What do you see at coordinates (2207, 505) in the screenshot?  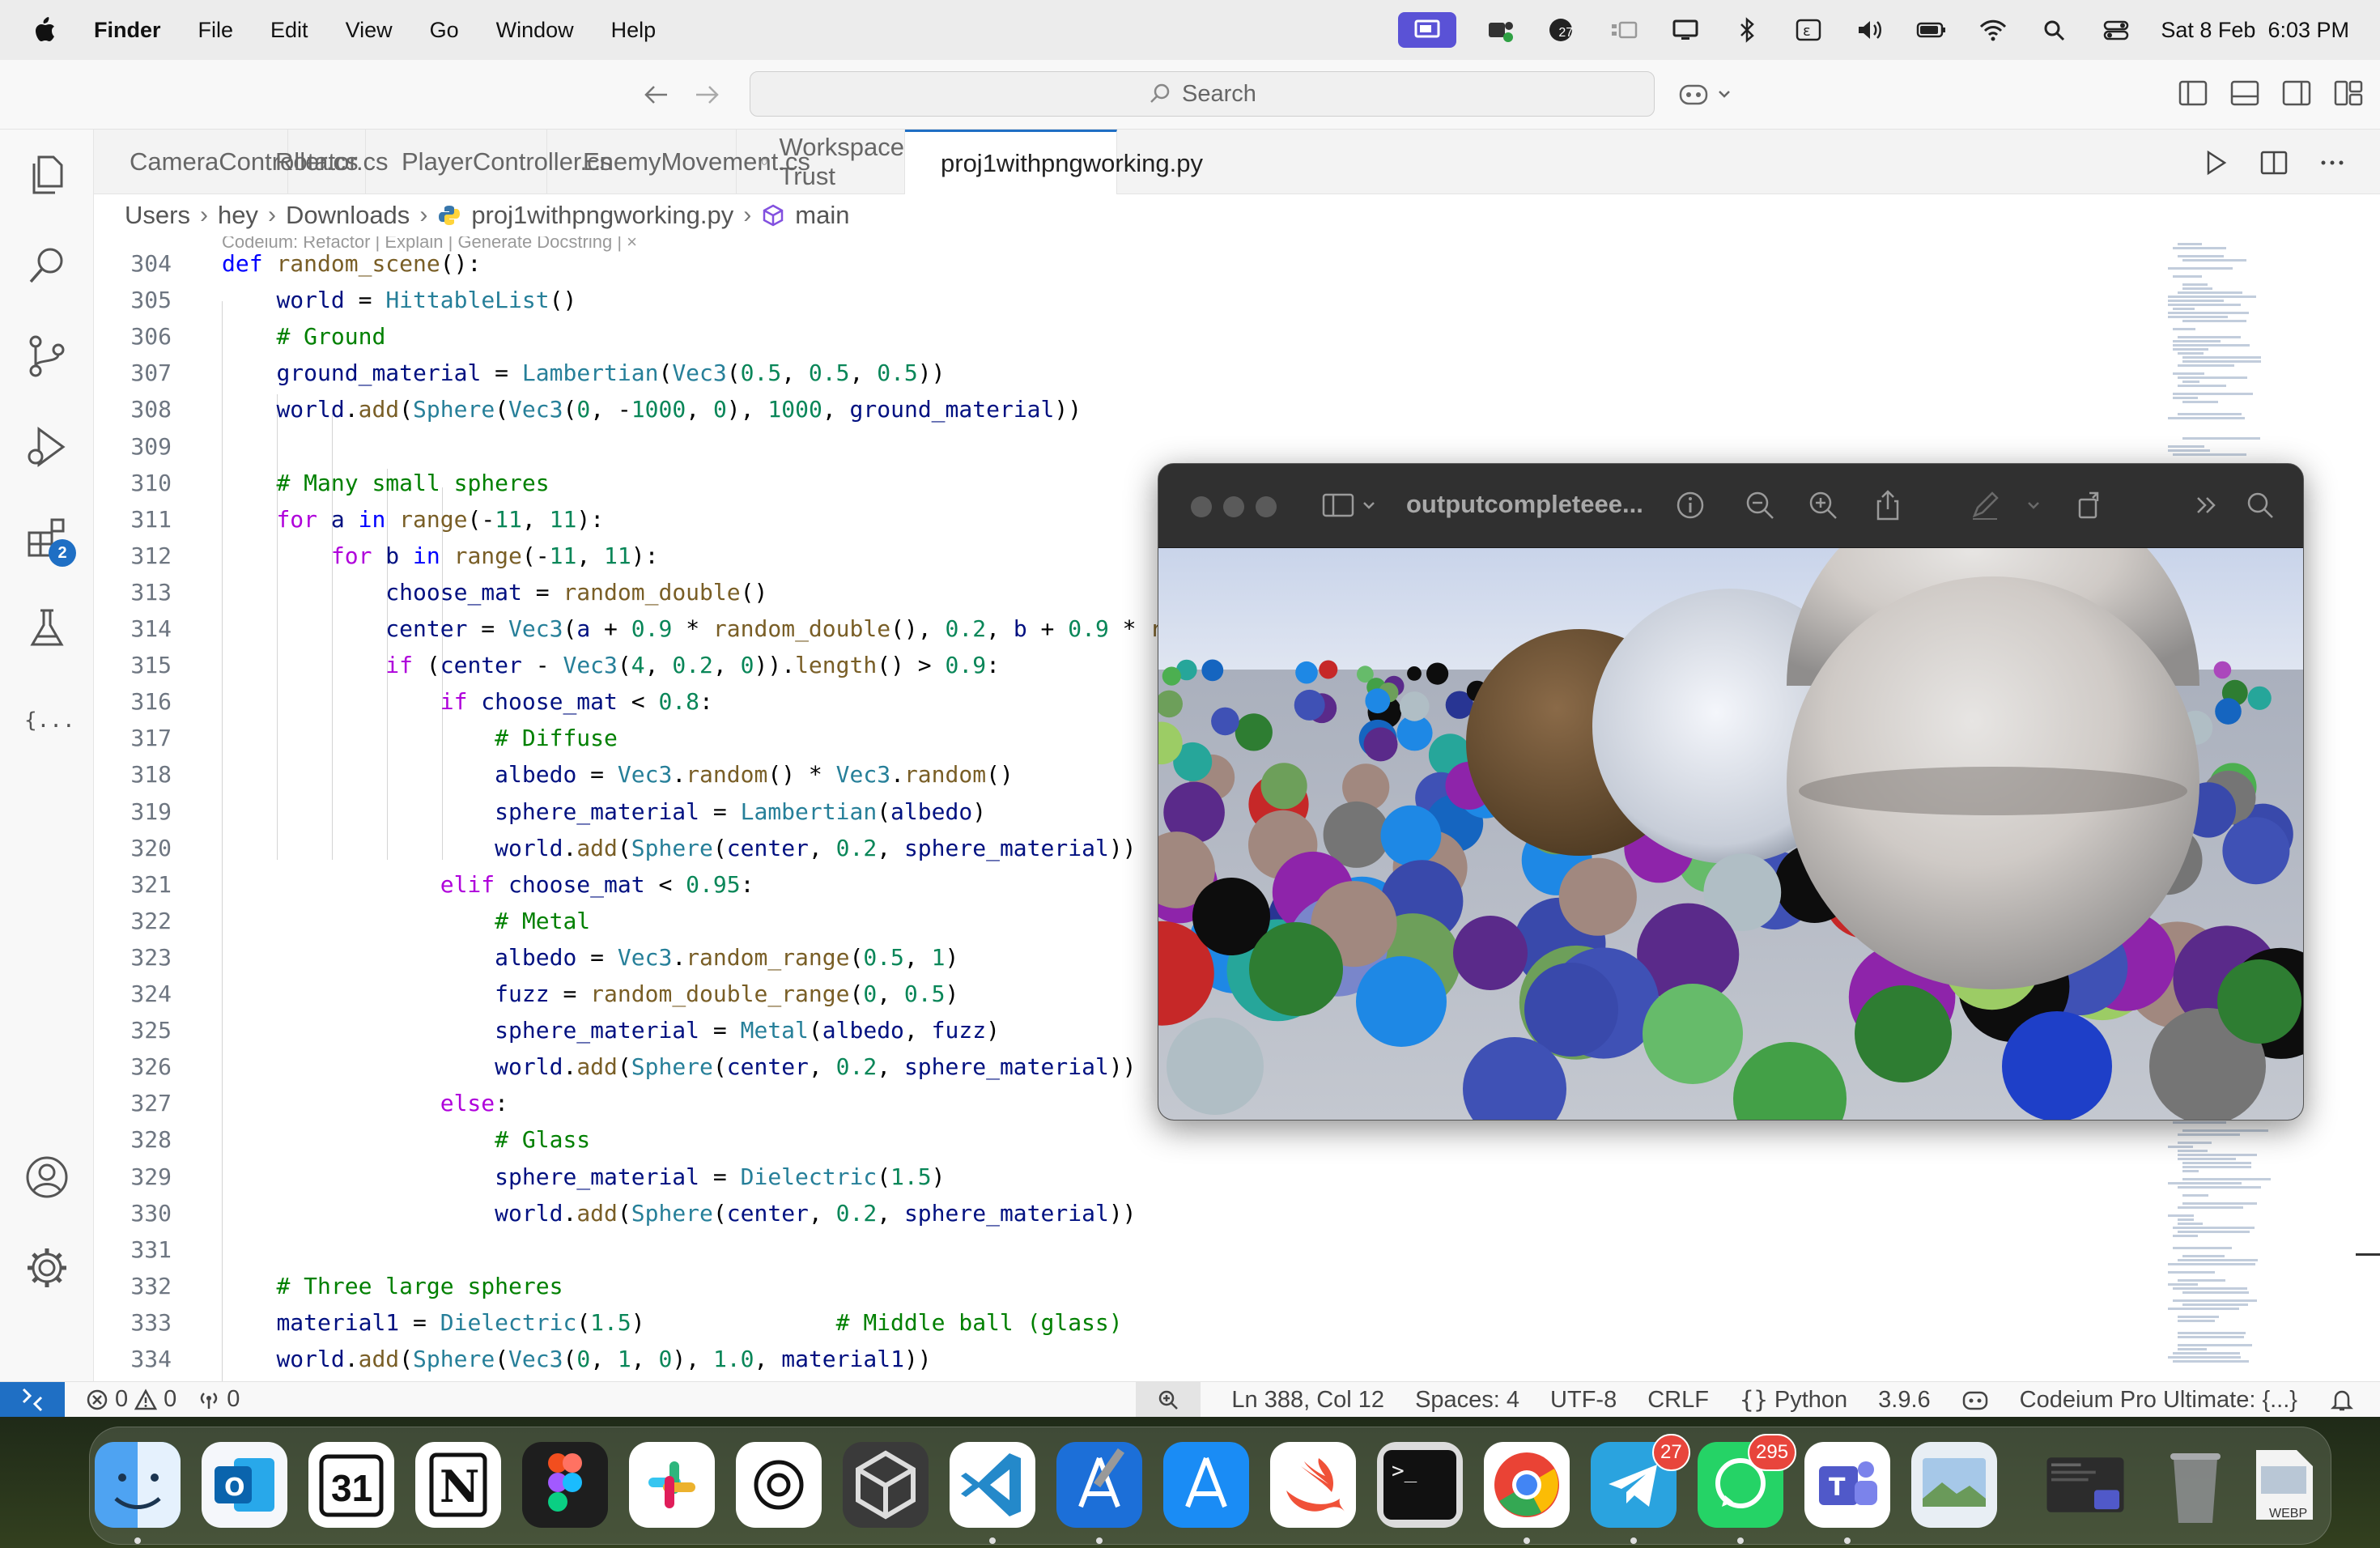 I see `more-toolbar-icon` at bounding box center [2207, 505].